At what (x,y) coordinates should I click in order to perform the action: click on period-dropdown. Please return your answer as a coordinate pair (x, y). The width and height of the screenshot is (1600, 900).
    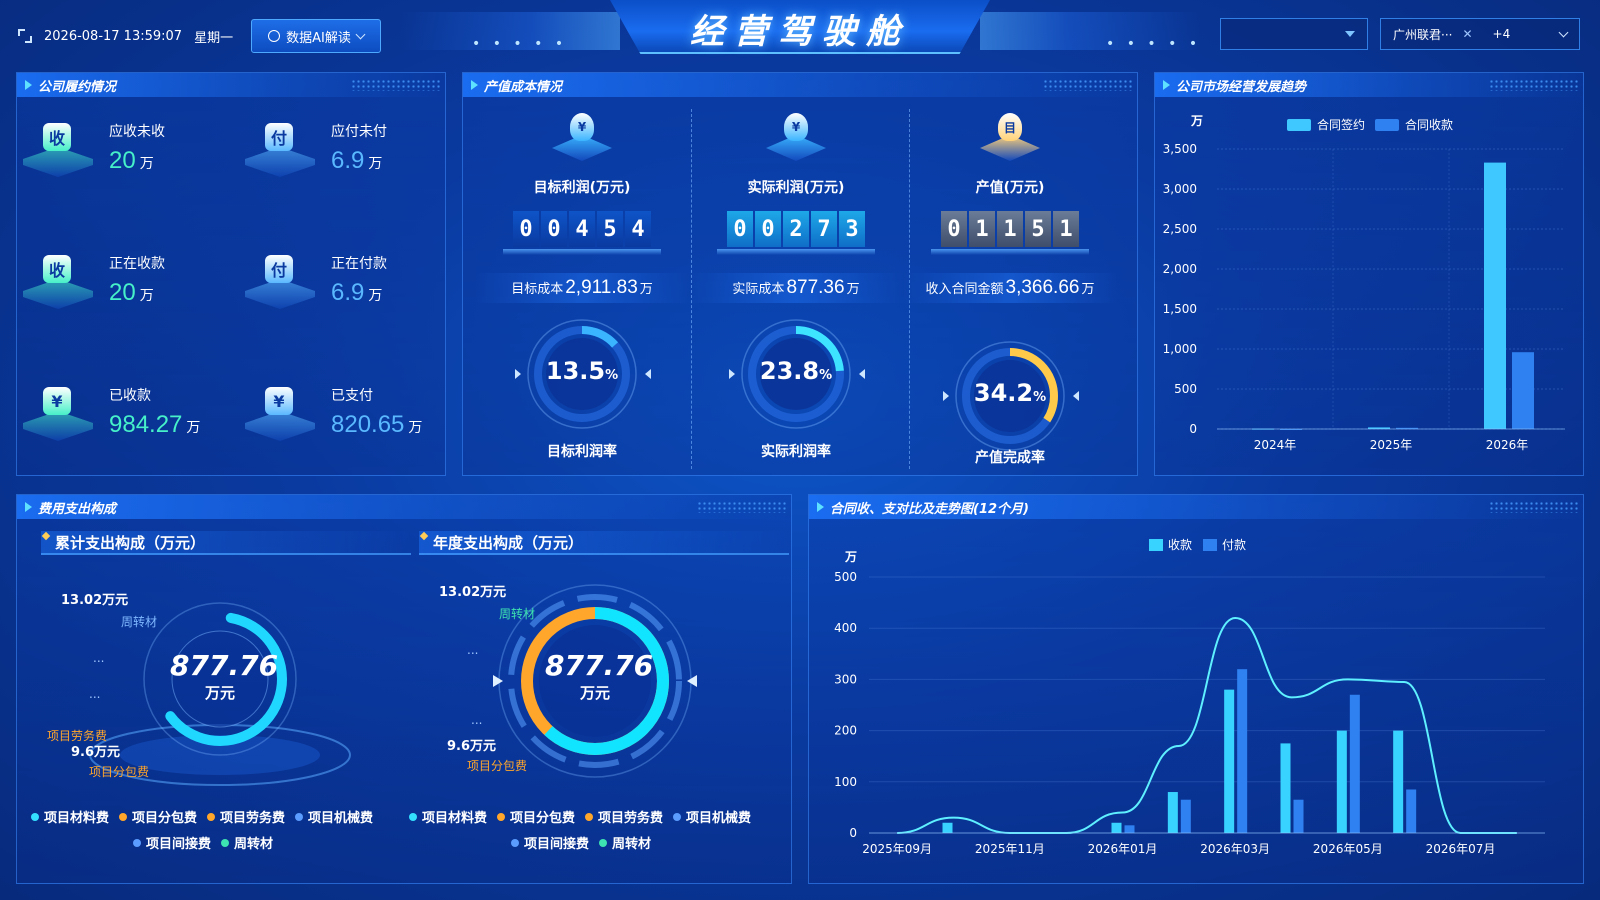
    Looking at the image, I should click on (1294, 34).